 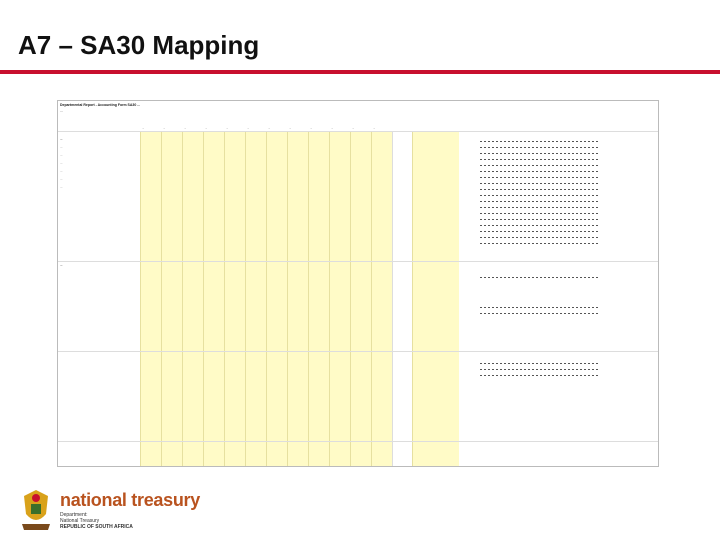 I want to click on coat-of-arms-icon, so click(x=36, y=510).